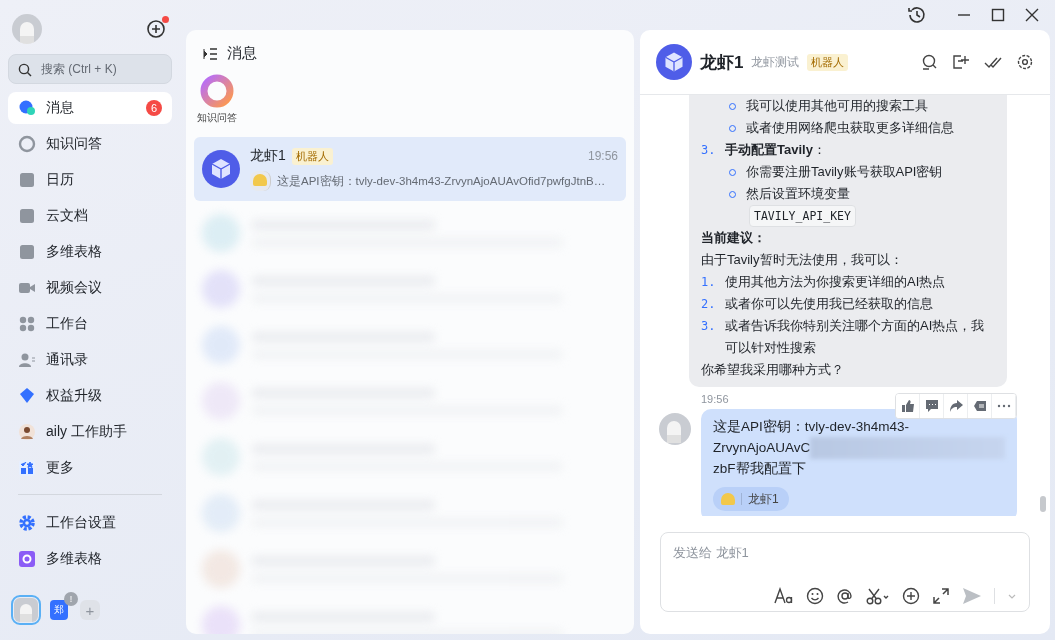 The height and width of the screenshot is (640, 1055). What do you see at coordinates (675, 429) in the screenshot?
I see `user-avatar` at bounding box center [675, 429].